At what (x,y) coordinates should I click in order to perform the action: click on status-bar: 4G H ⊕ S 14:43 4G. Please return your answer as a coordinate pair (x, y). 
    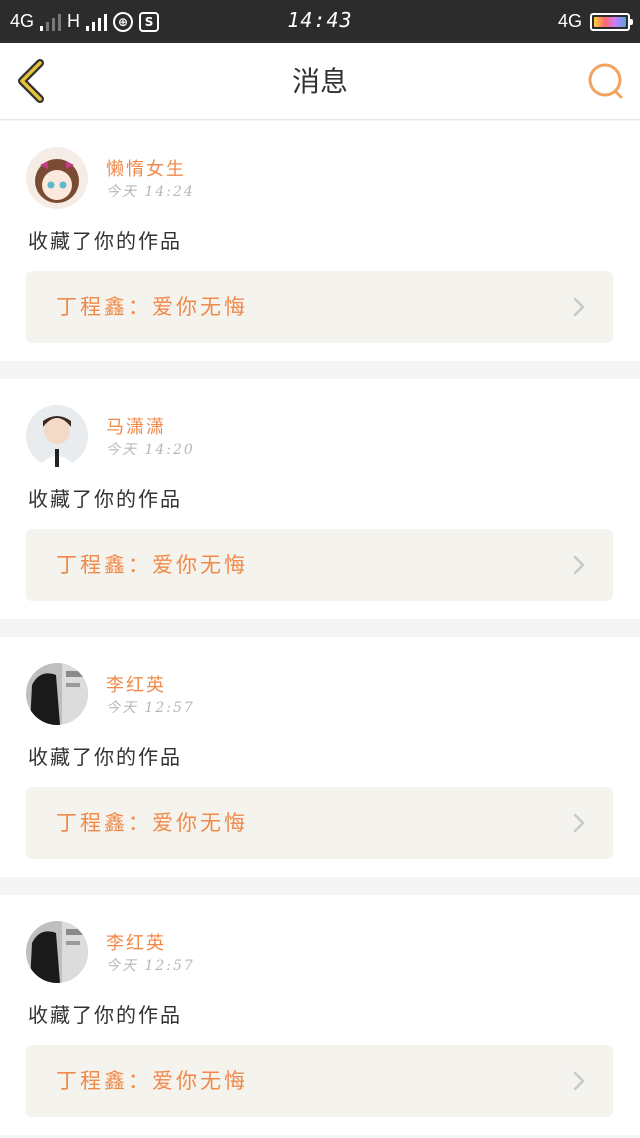
    Looking at the image, I should click on (320, 21).